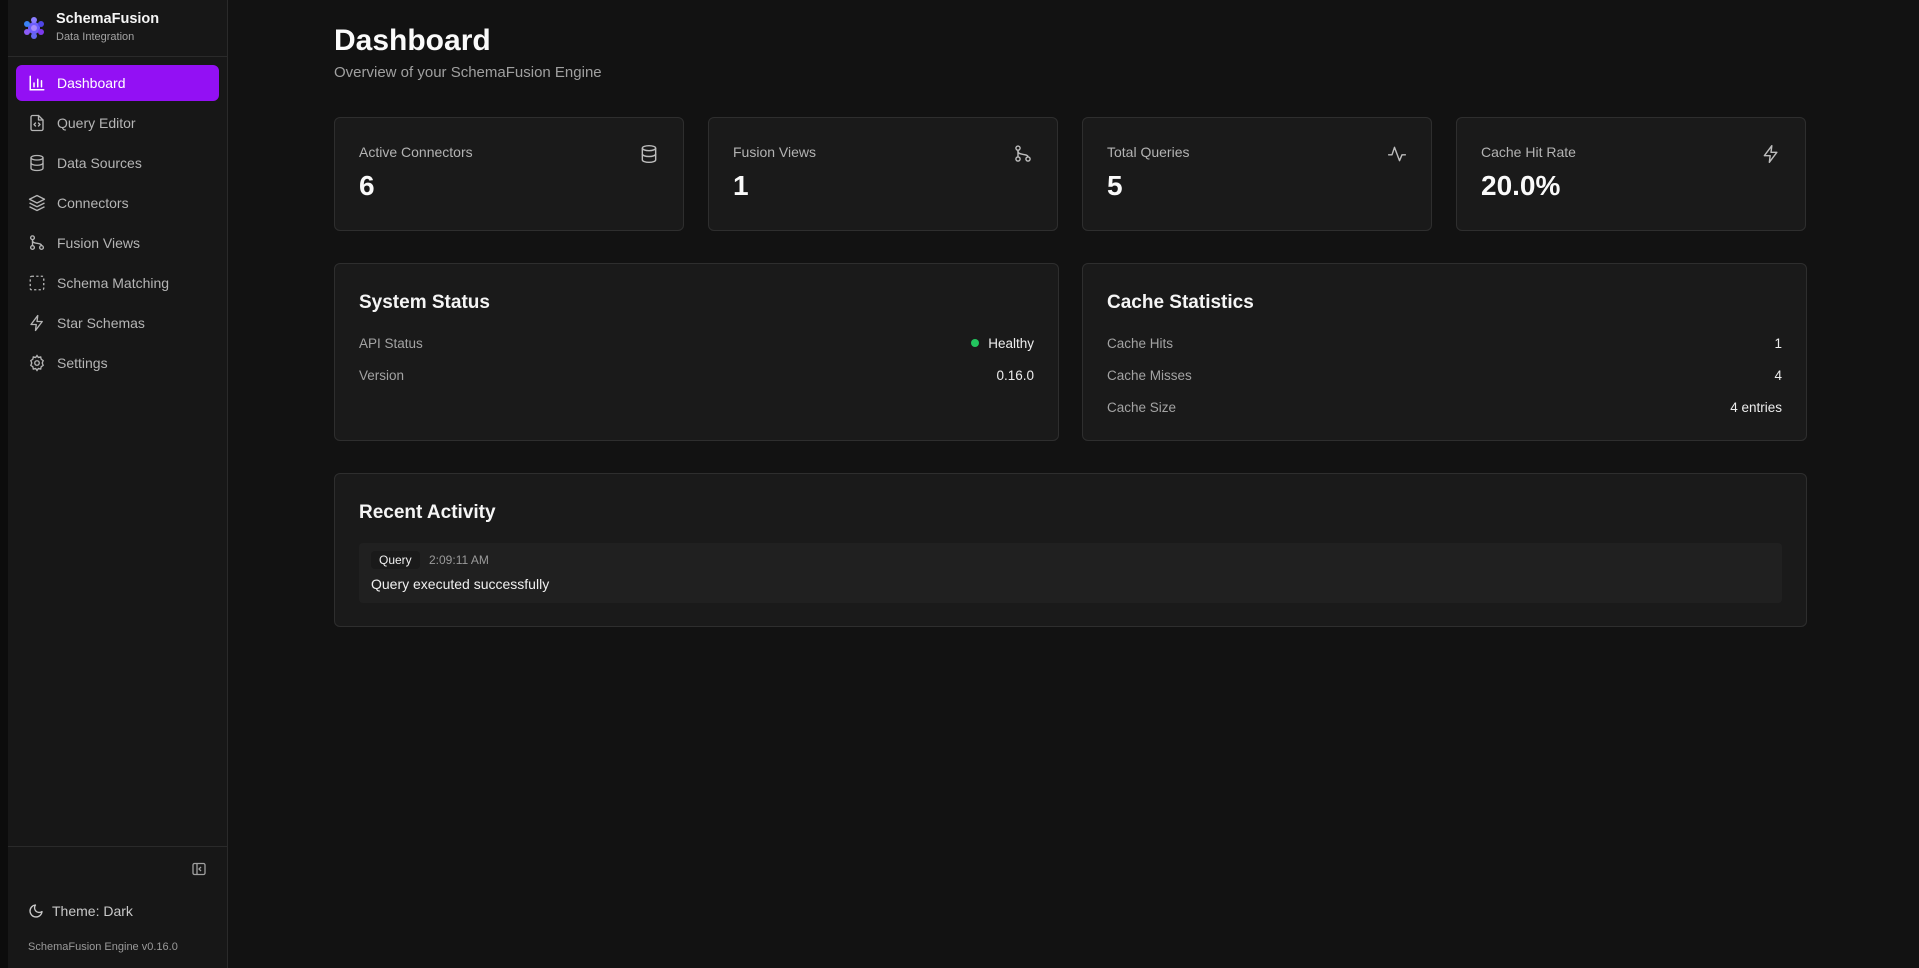 This screenshot has height=968, width=1919. What do you see at coordinates (416, 152) in the screenshot?
I see `stat-label: Active Connectors` at bounding box center [416, 152].